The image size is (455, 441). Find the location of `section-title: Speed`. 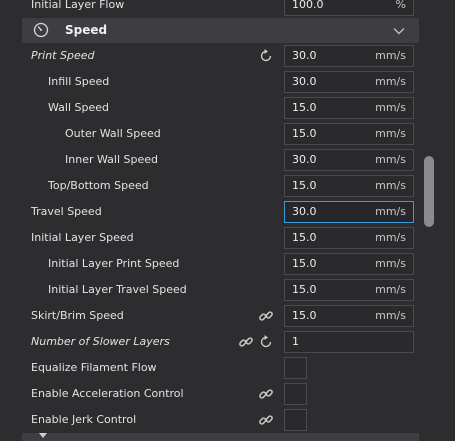

section-title: Speed is located at coordinates (86, 30).